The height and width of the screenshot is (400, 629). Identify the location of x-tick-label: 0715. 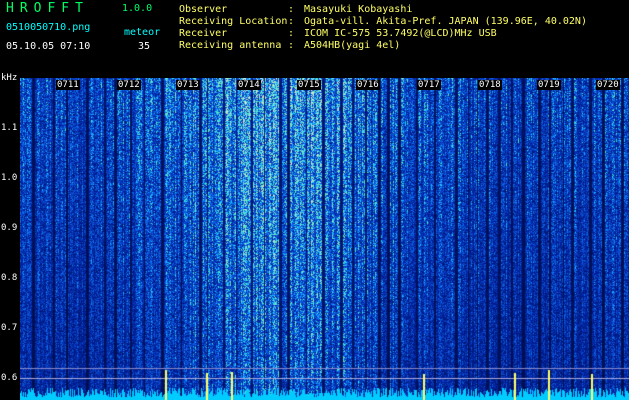
(309, 85).